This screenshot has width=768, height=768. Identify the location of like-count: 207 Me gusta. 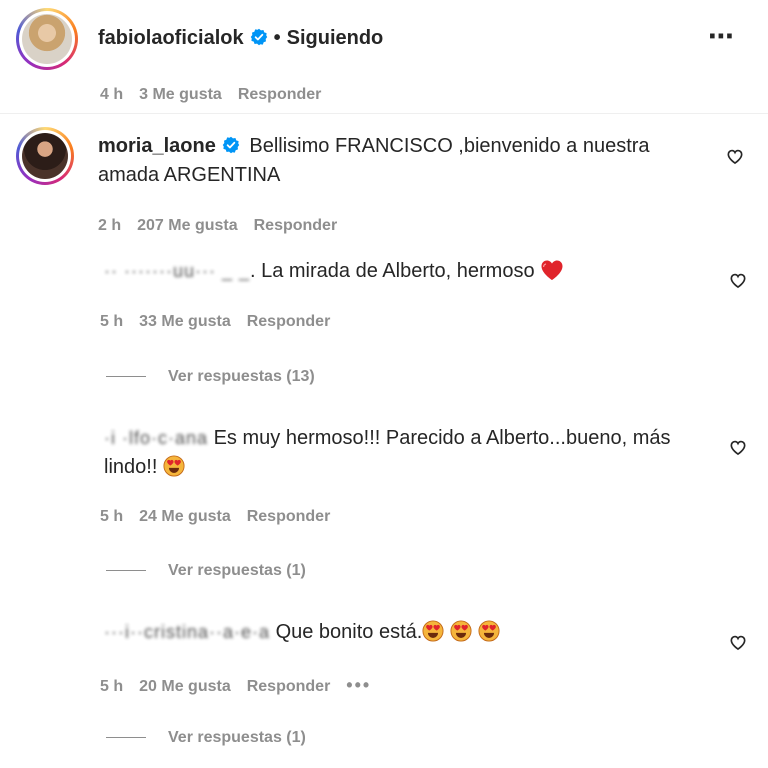
(187, 225).